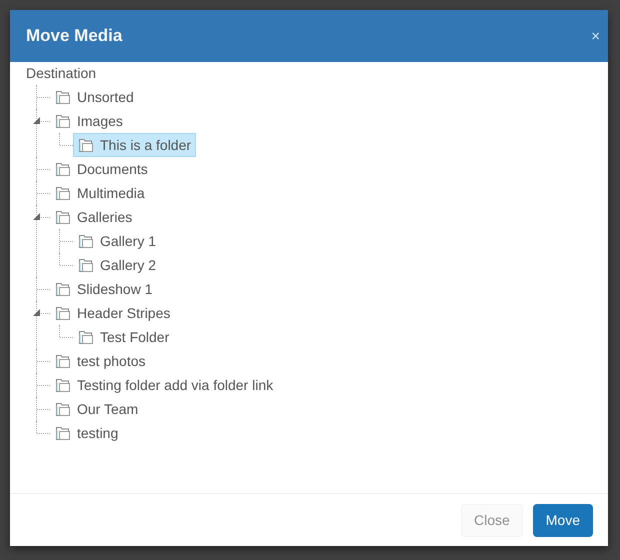 The height and width of the screenshot is (560, 620). I want to click on tree-item: Slideshow 1, so click(104, 289).